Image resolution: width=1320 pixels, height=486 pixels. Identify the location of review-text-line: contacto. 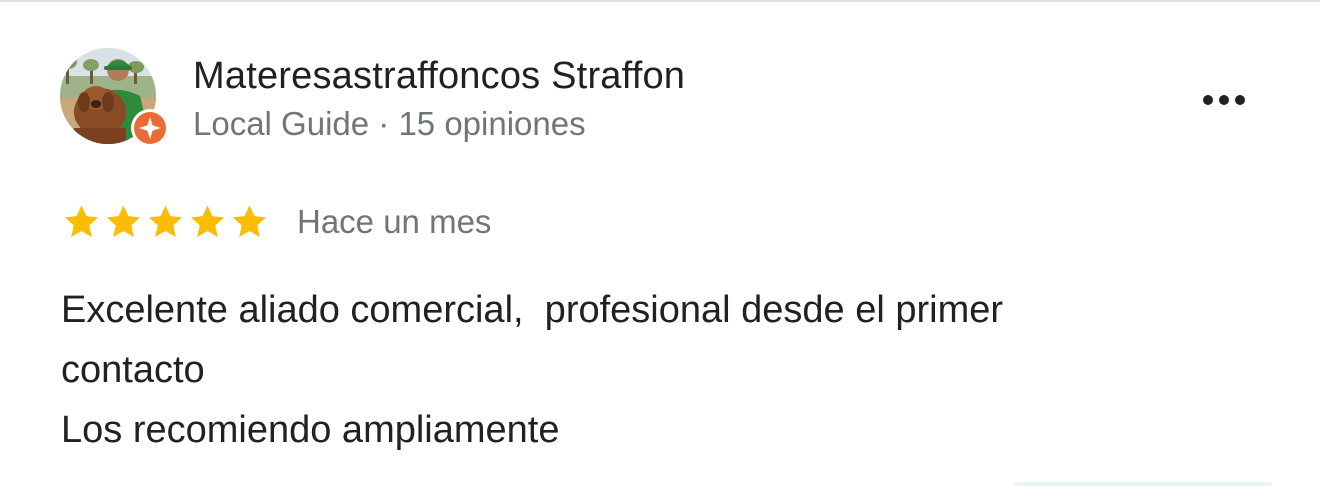
(133, 370).